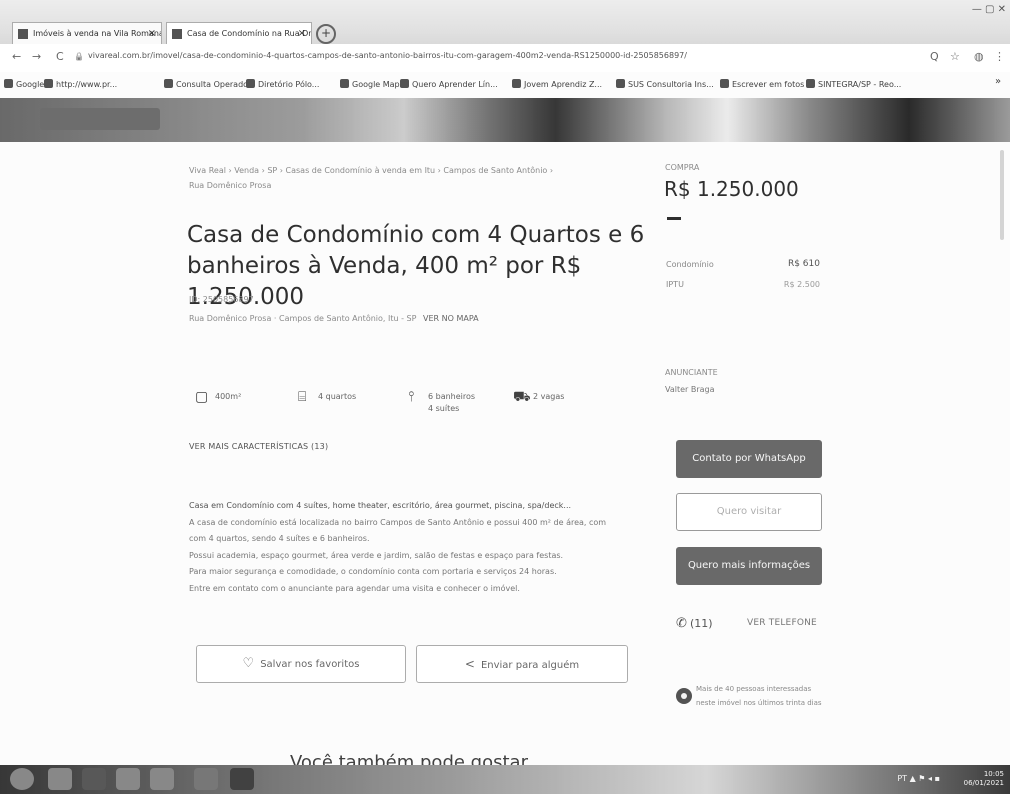 Image resolution: width=1010 pixels, height=794 pixels. I want to click on bed-icon: ⌸, so click(302, 397).